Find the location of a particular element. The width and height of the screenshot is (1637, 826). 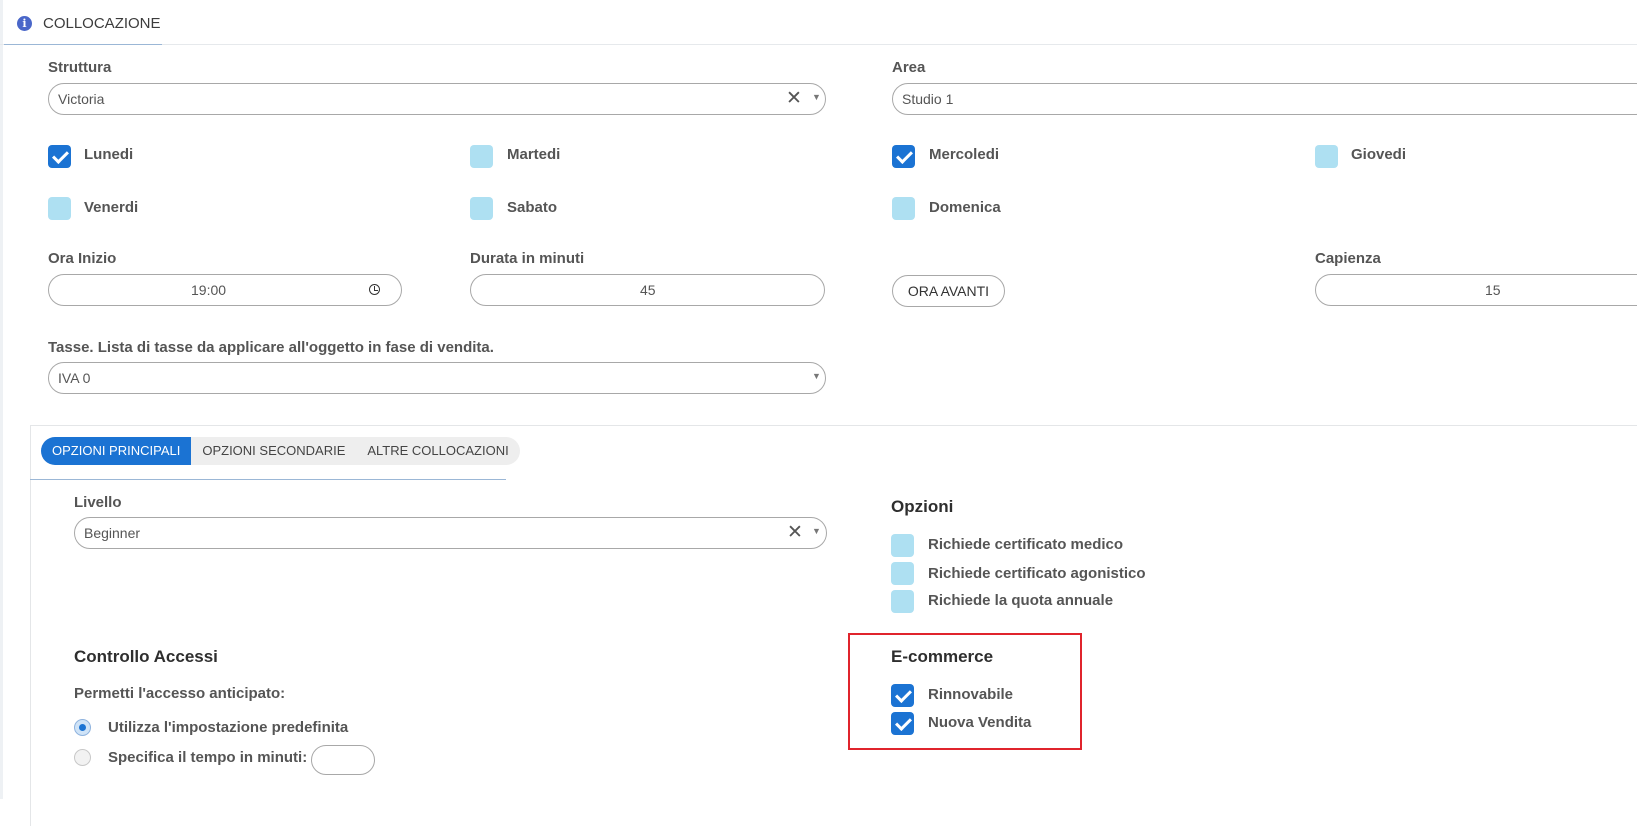

domenica-checkbox is located at coordinates (903, 208).